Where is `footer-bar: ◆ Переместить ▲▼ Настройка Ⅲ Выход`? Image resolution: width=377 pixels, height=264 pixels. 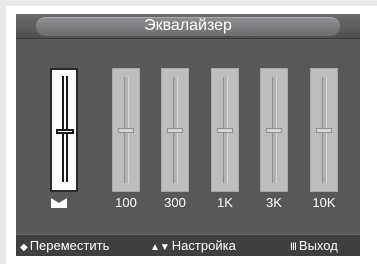
footer-bar: ◆ Переместить ▲▼ Настройка Ⅲ Выход is located at coordinates (188, 245).